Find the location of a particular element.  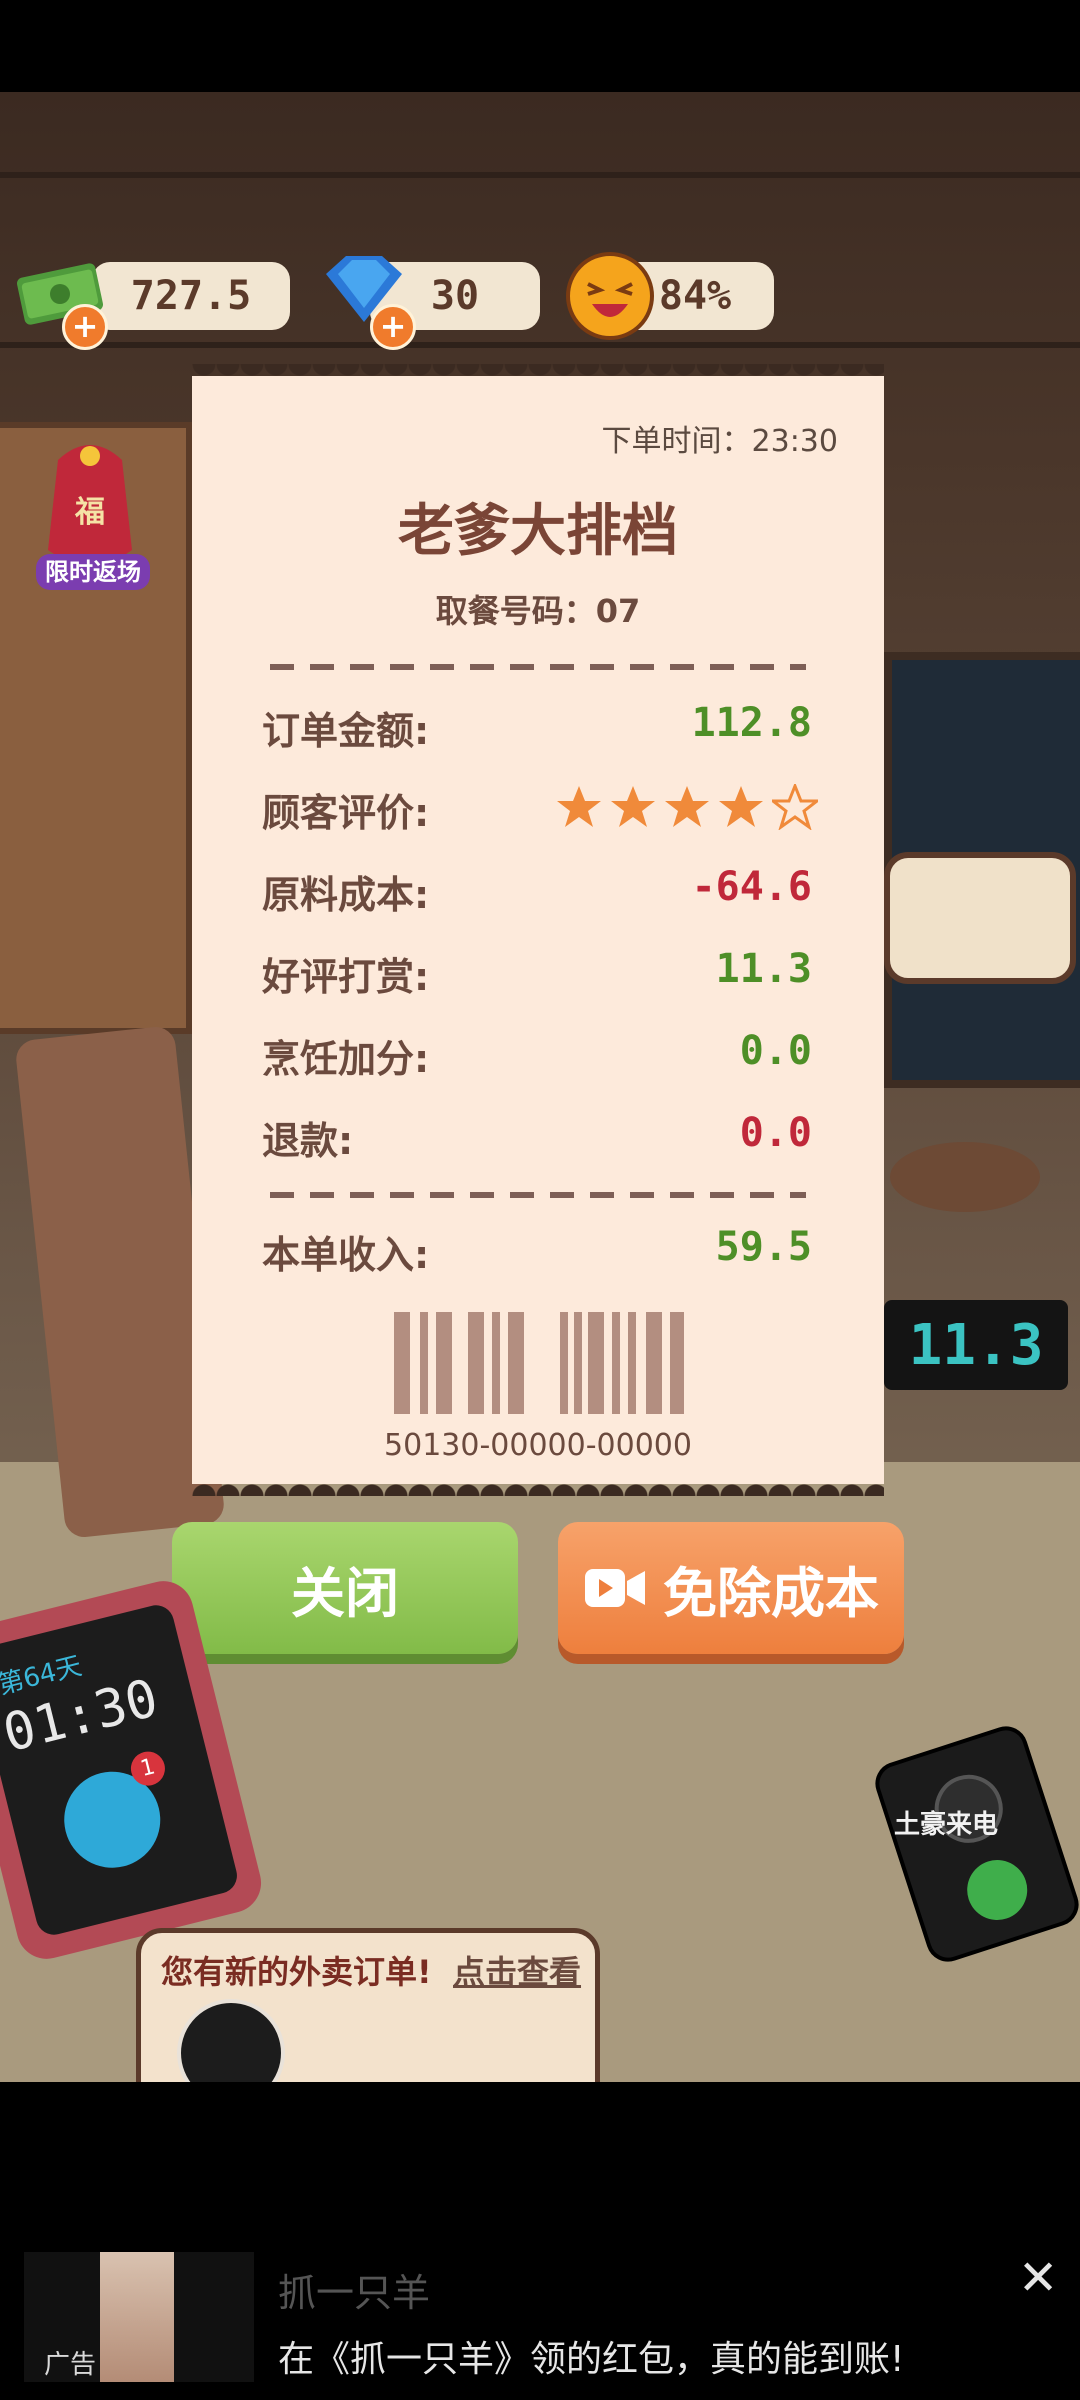

event-badge-label: 限时返场 is located at coordinates (93, 572).